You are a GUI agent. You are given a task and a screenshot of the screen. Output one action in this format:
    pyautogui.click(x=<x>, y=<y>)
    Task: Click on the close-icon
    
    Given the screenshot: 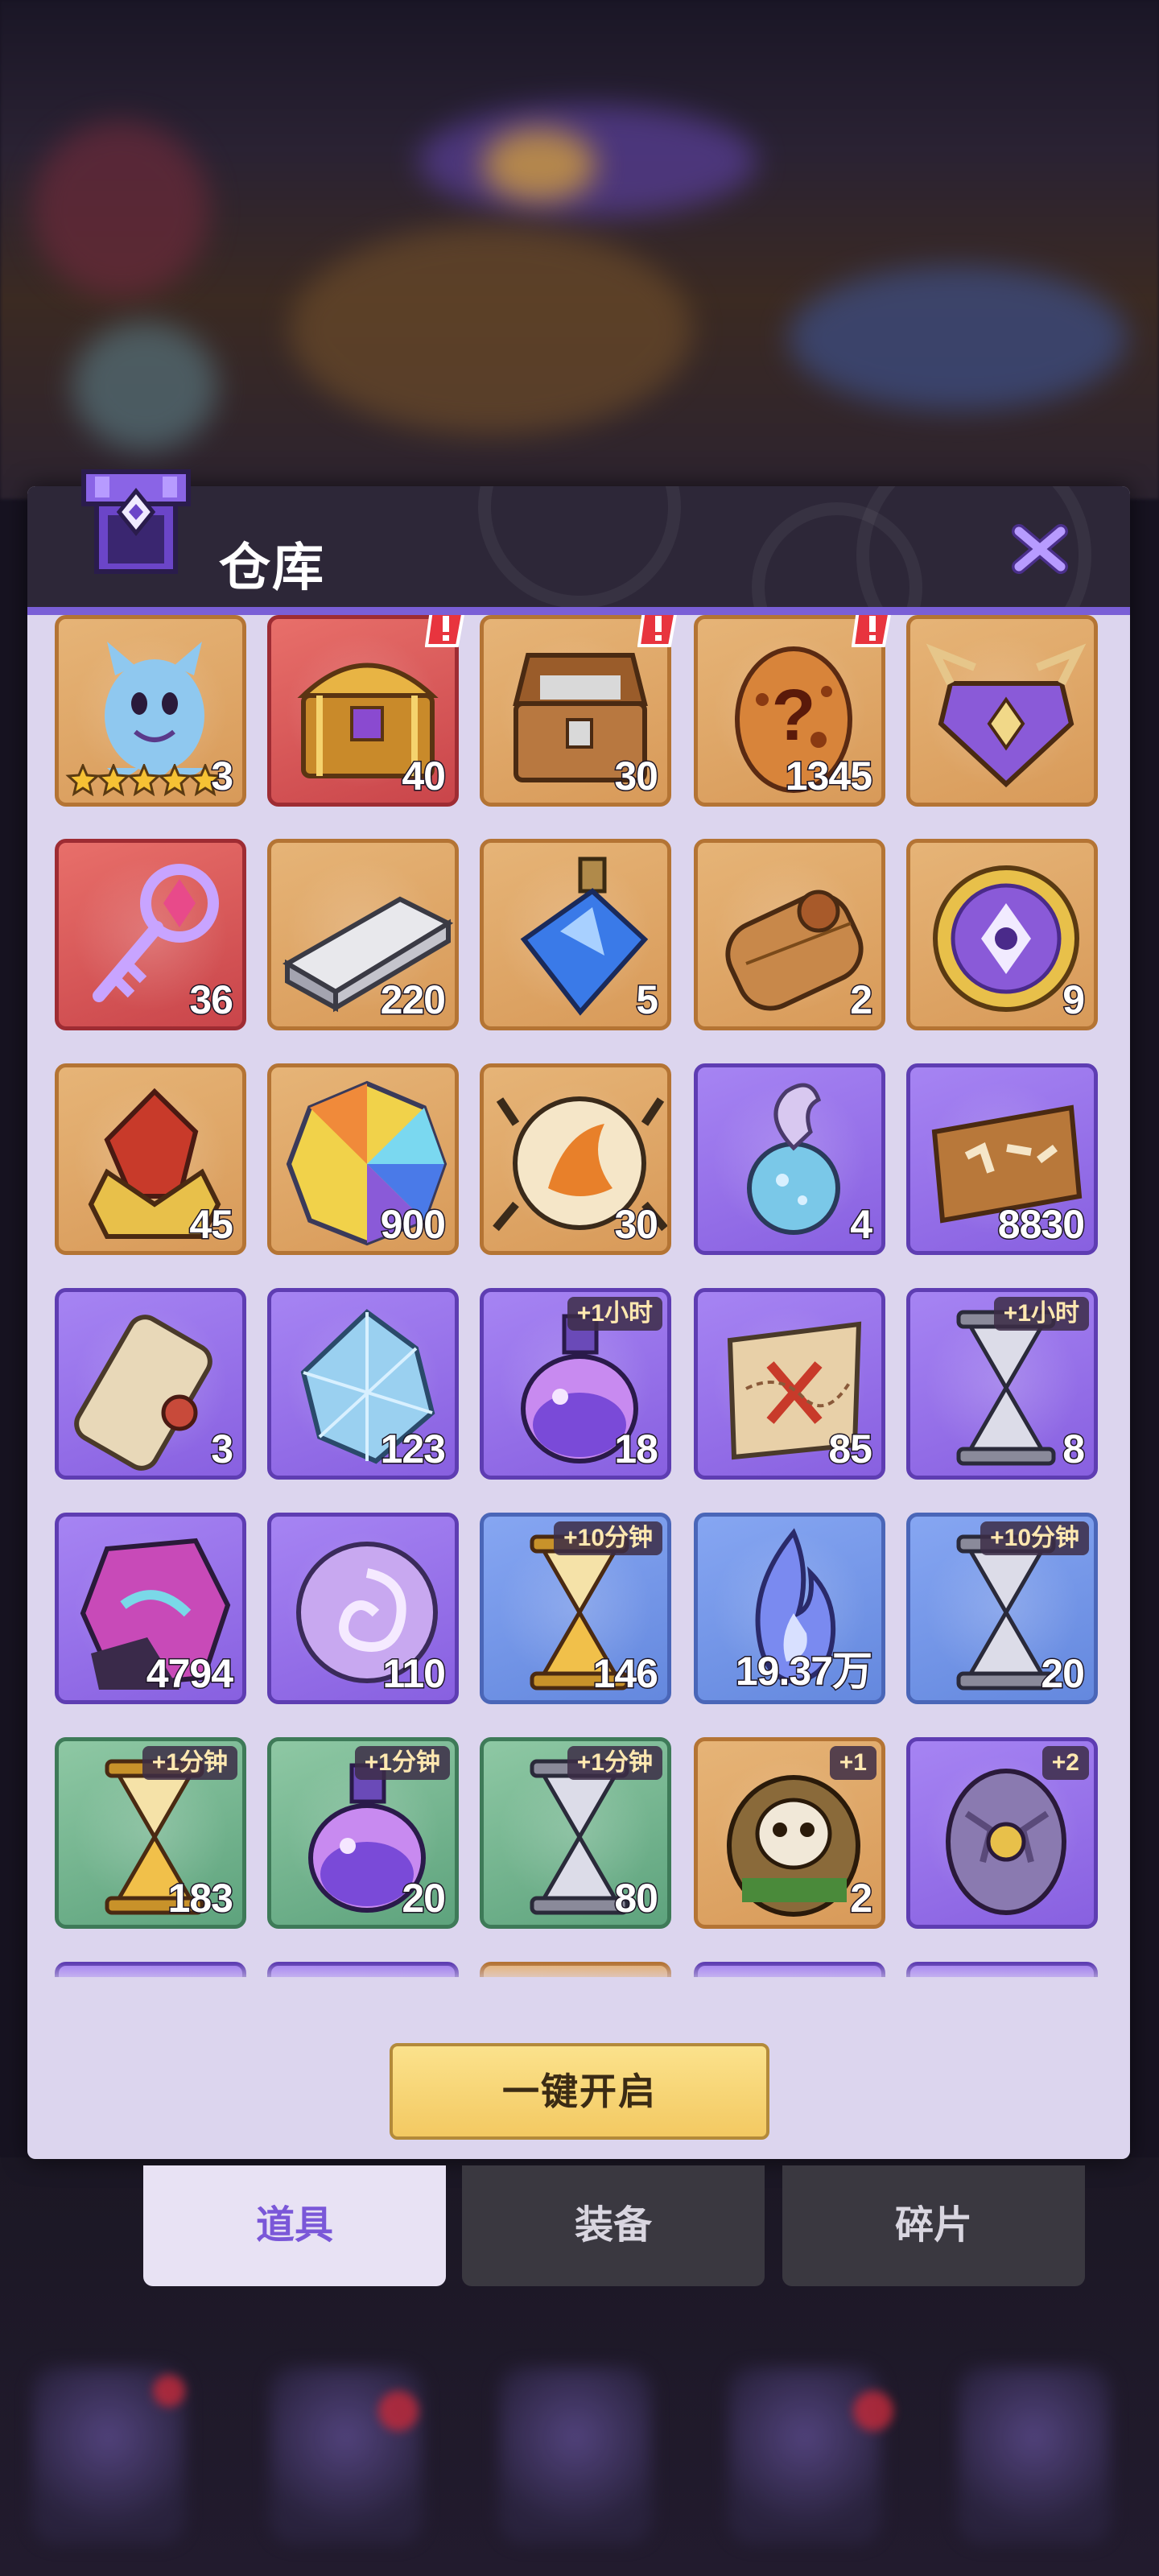 What is the action you would take?
    pyautogui.click(x=1040, y=549)
    